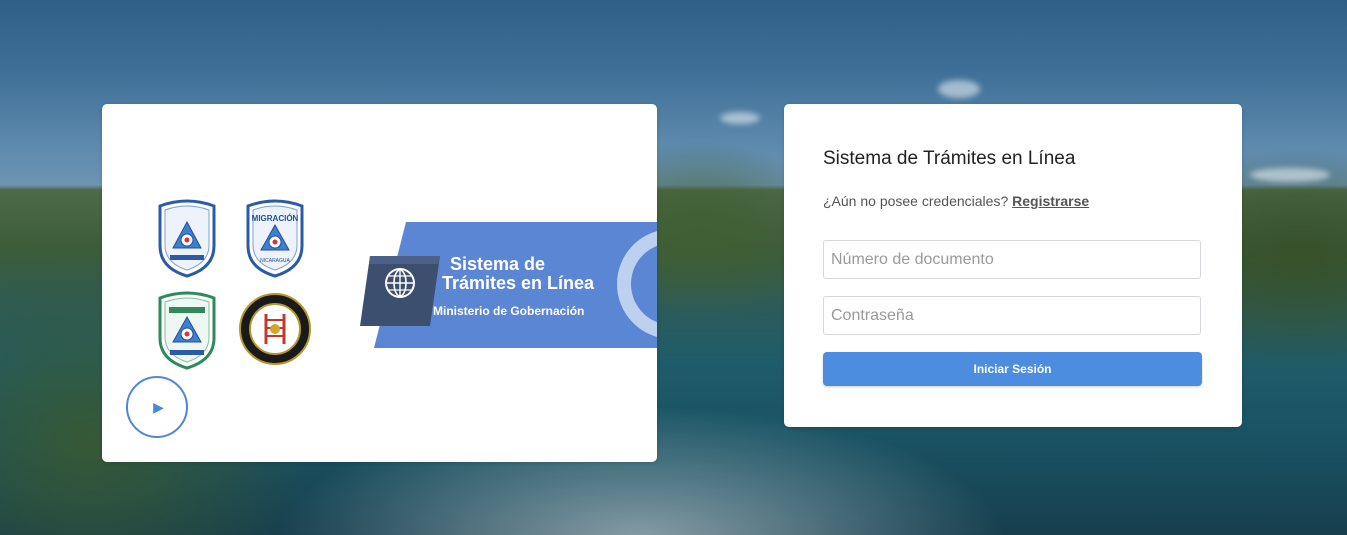 The width and height of the screenshot is (1347, 535). What do you see at coordinates (275, 329) in the screenshot?
I see `bomberos-seal` at bounding box center [275, 329].